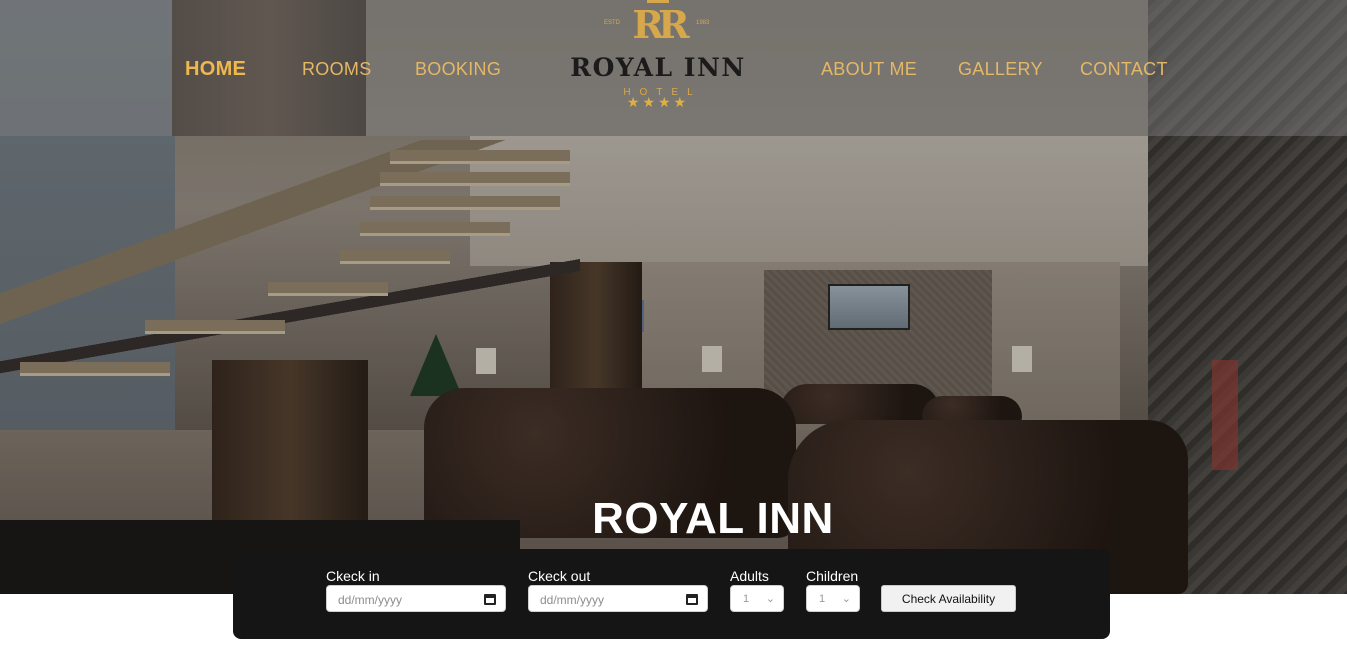 The image size is (1347, 659). I want to click on nav-link-contact: CONTACT, so click(1124, 69).